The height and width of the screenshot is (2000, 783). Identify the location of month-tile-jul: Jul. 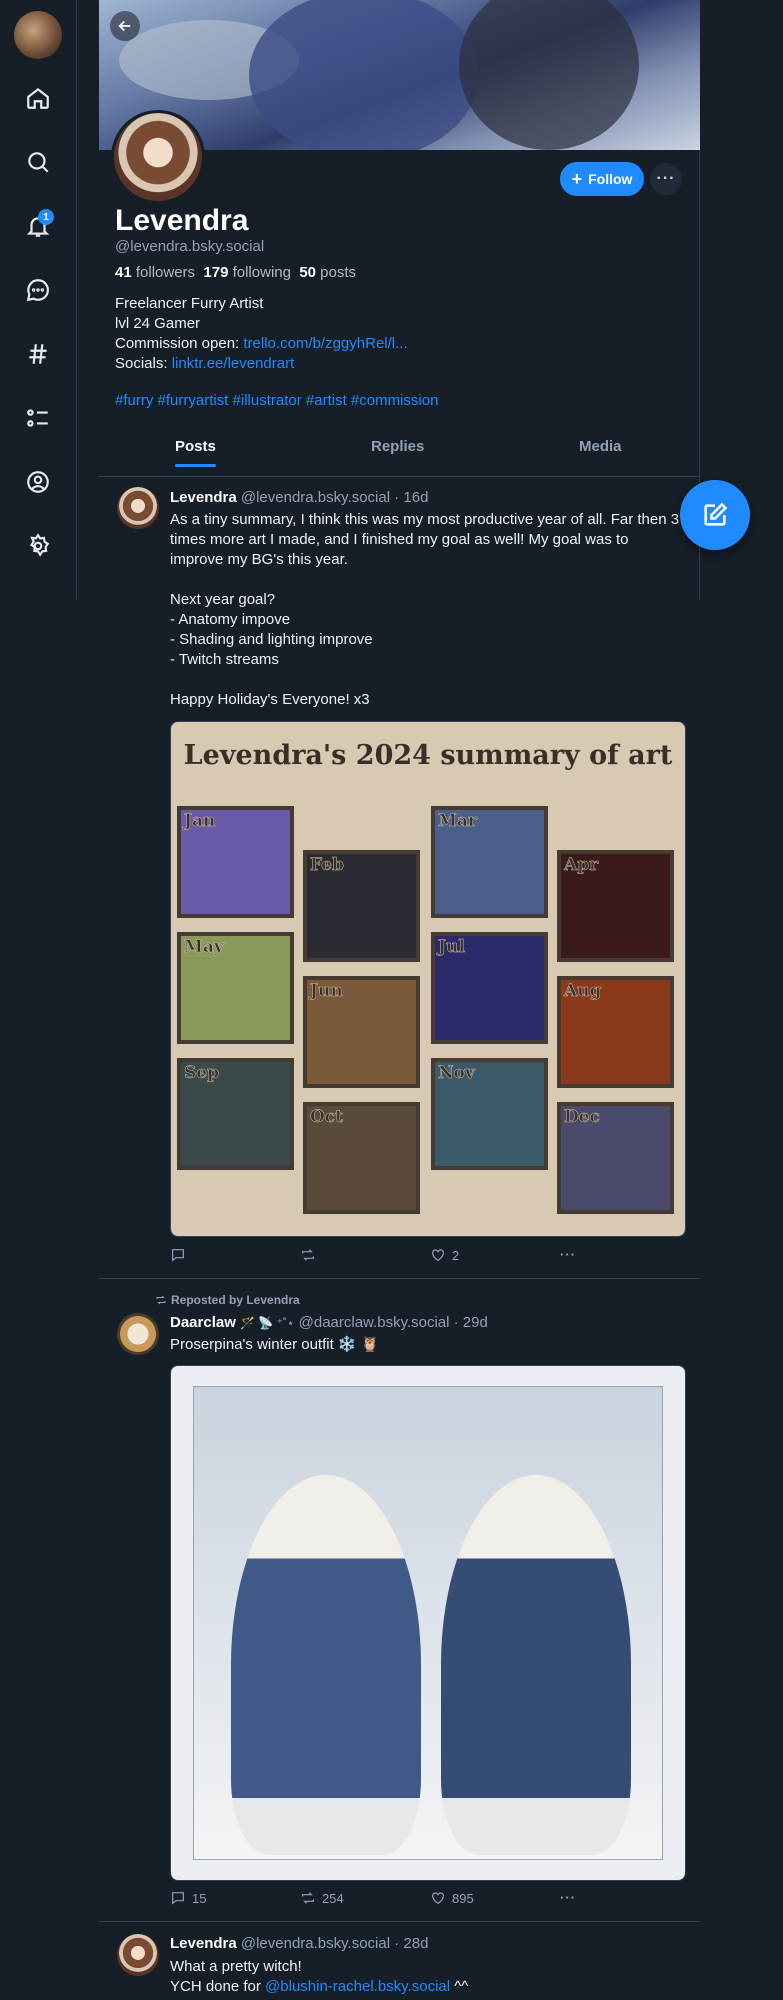
(489, 988).